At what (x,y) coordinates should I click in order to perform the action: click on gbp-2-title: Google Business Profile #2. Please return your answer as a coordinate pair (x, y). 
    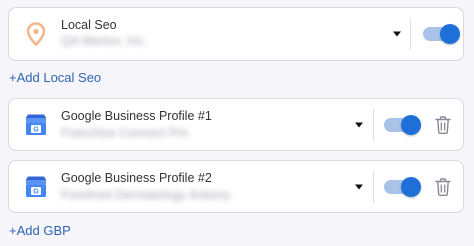
    Looking at the image, I should click on (136, 178).